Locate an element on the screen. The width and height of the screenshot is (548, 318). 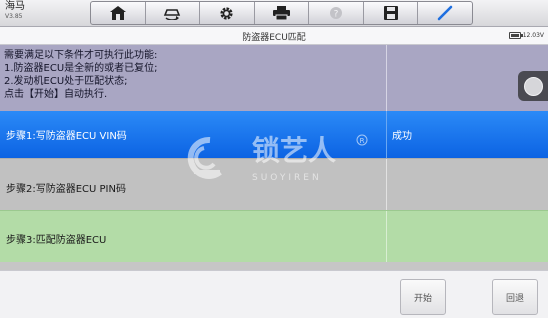
brand-name: 海马 is located at coordinates (15, 6).